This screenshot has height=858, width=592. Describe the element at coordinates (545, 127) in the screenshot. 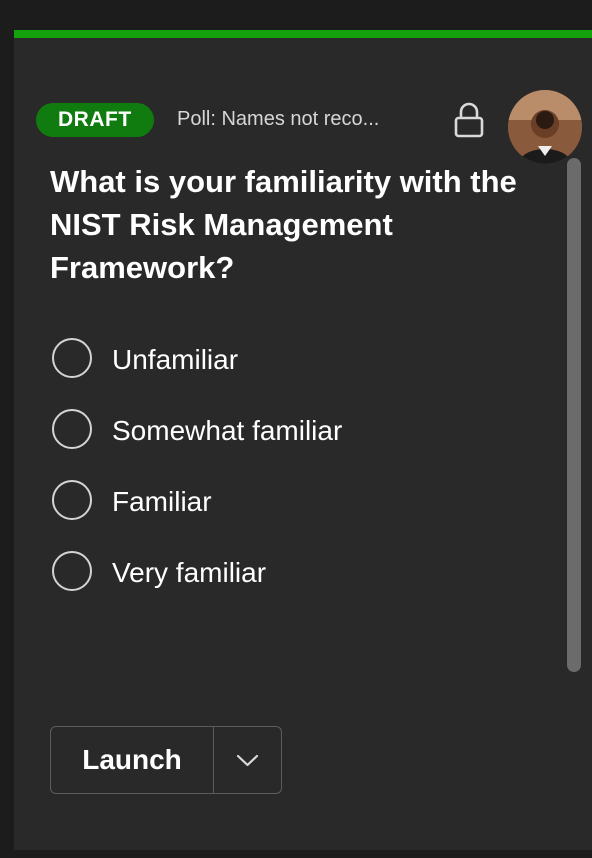

I see `user-avatar` at that location.